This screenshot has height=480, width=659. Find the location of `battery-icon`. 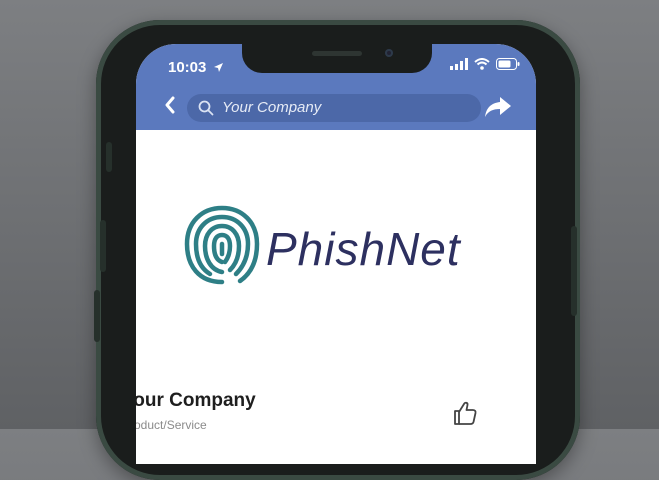

battery-icon is located at coordinates (508, 64).